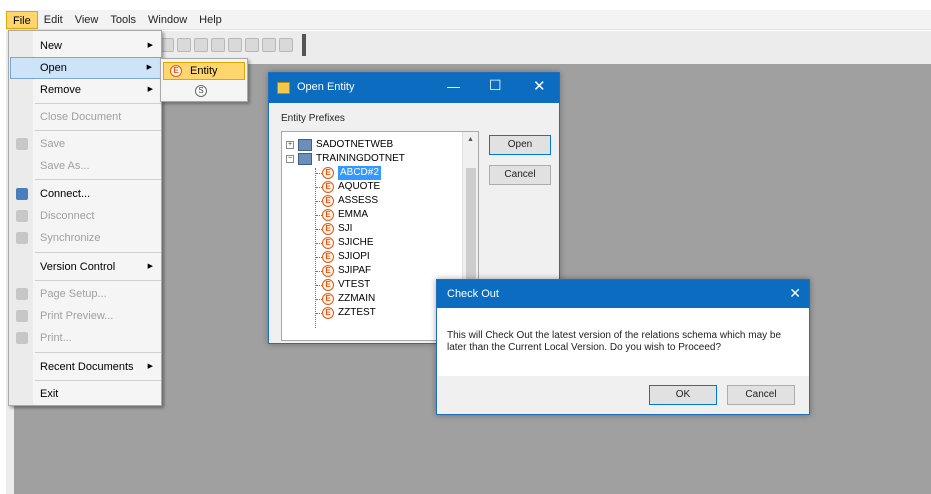 This screenshot has height=494, width=931. Describe the element at coordinates (85, 46) in the screenshot. I see `menu-item-new: New ▶` at that location.